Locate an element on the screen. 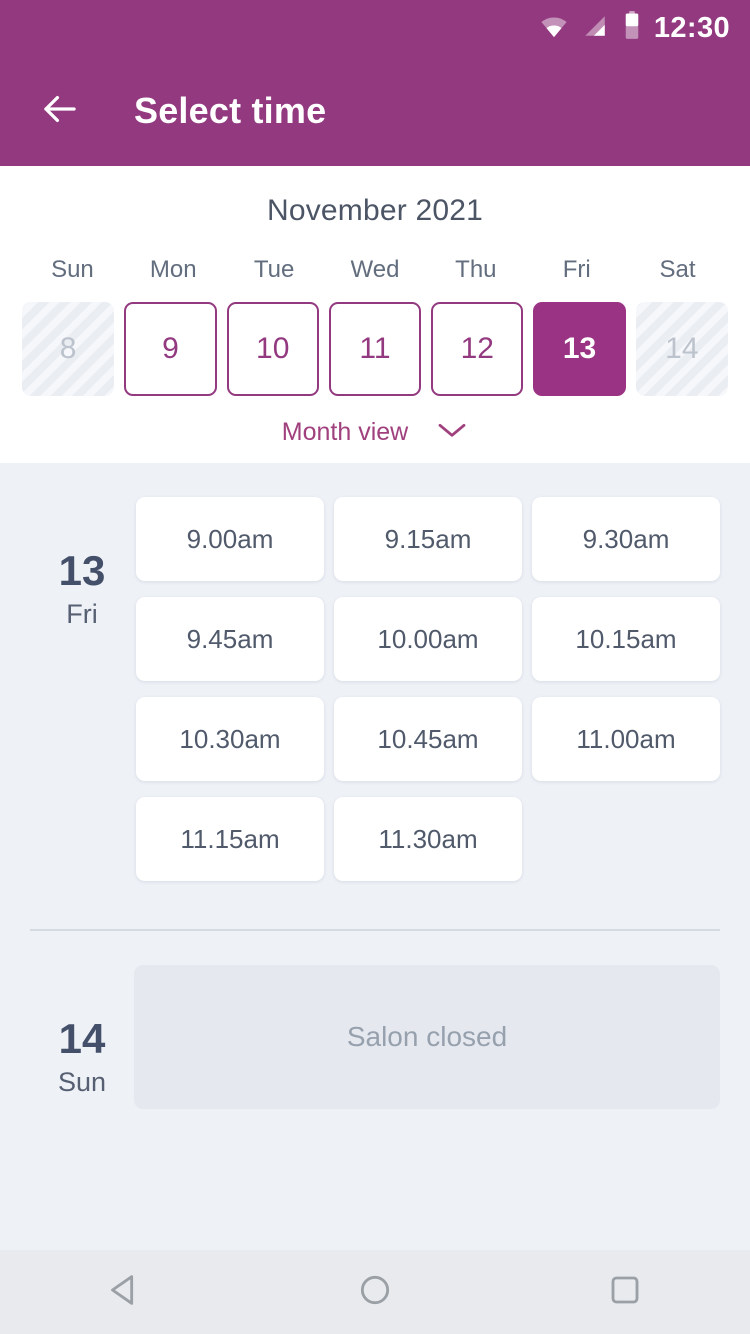 This screenshot has width=750, height=1334. schedule-day-number: 13 is located at coordinates (82, 570).